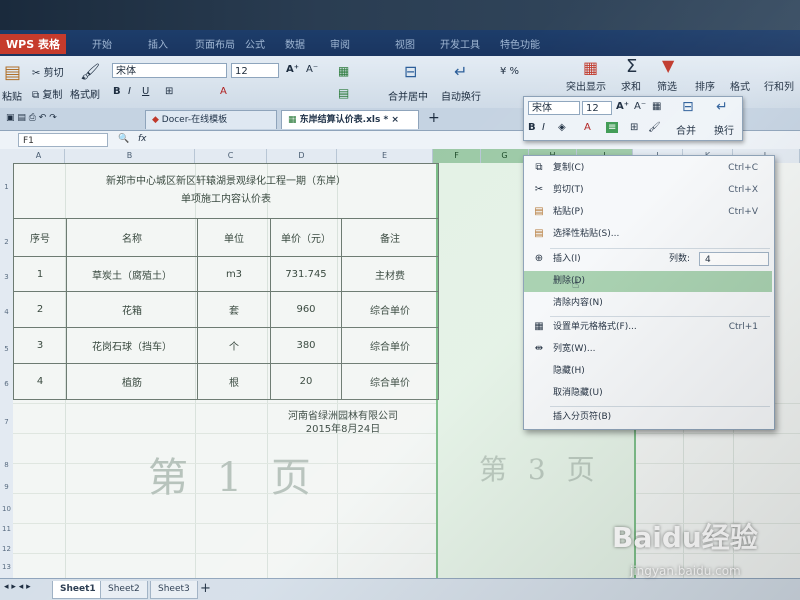 Image resolution: width=800 pixels, height=600 pixels. I want to click on menu-tab-special: 特色功能, so click(520, 43).